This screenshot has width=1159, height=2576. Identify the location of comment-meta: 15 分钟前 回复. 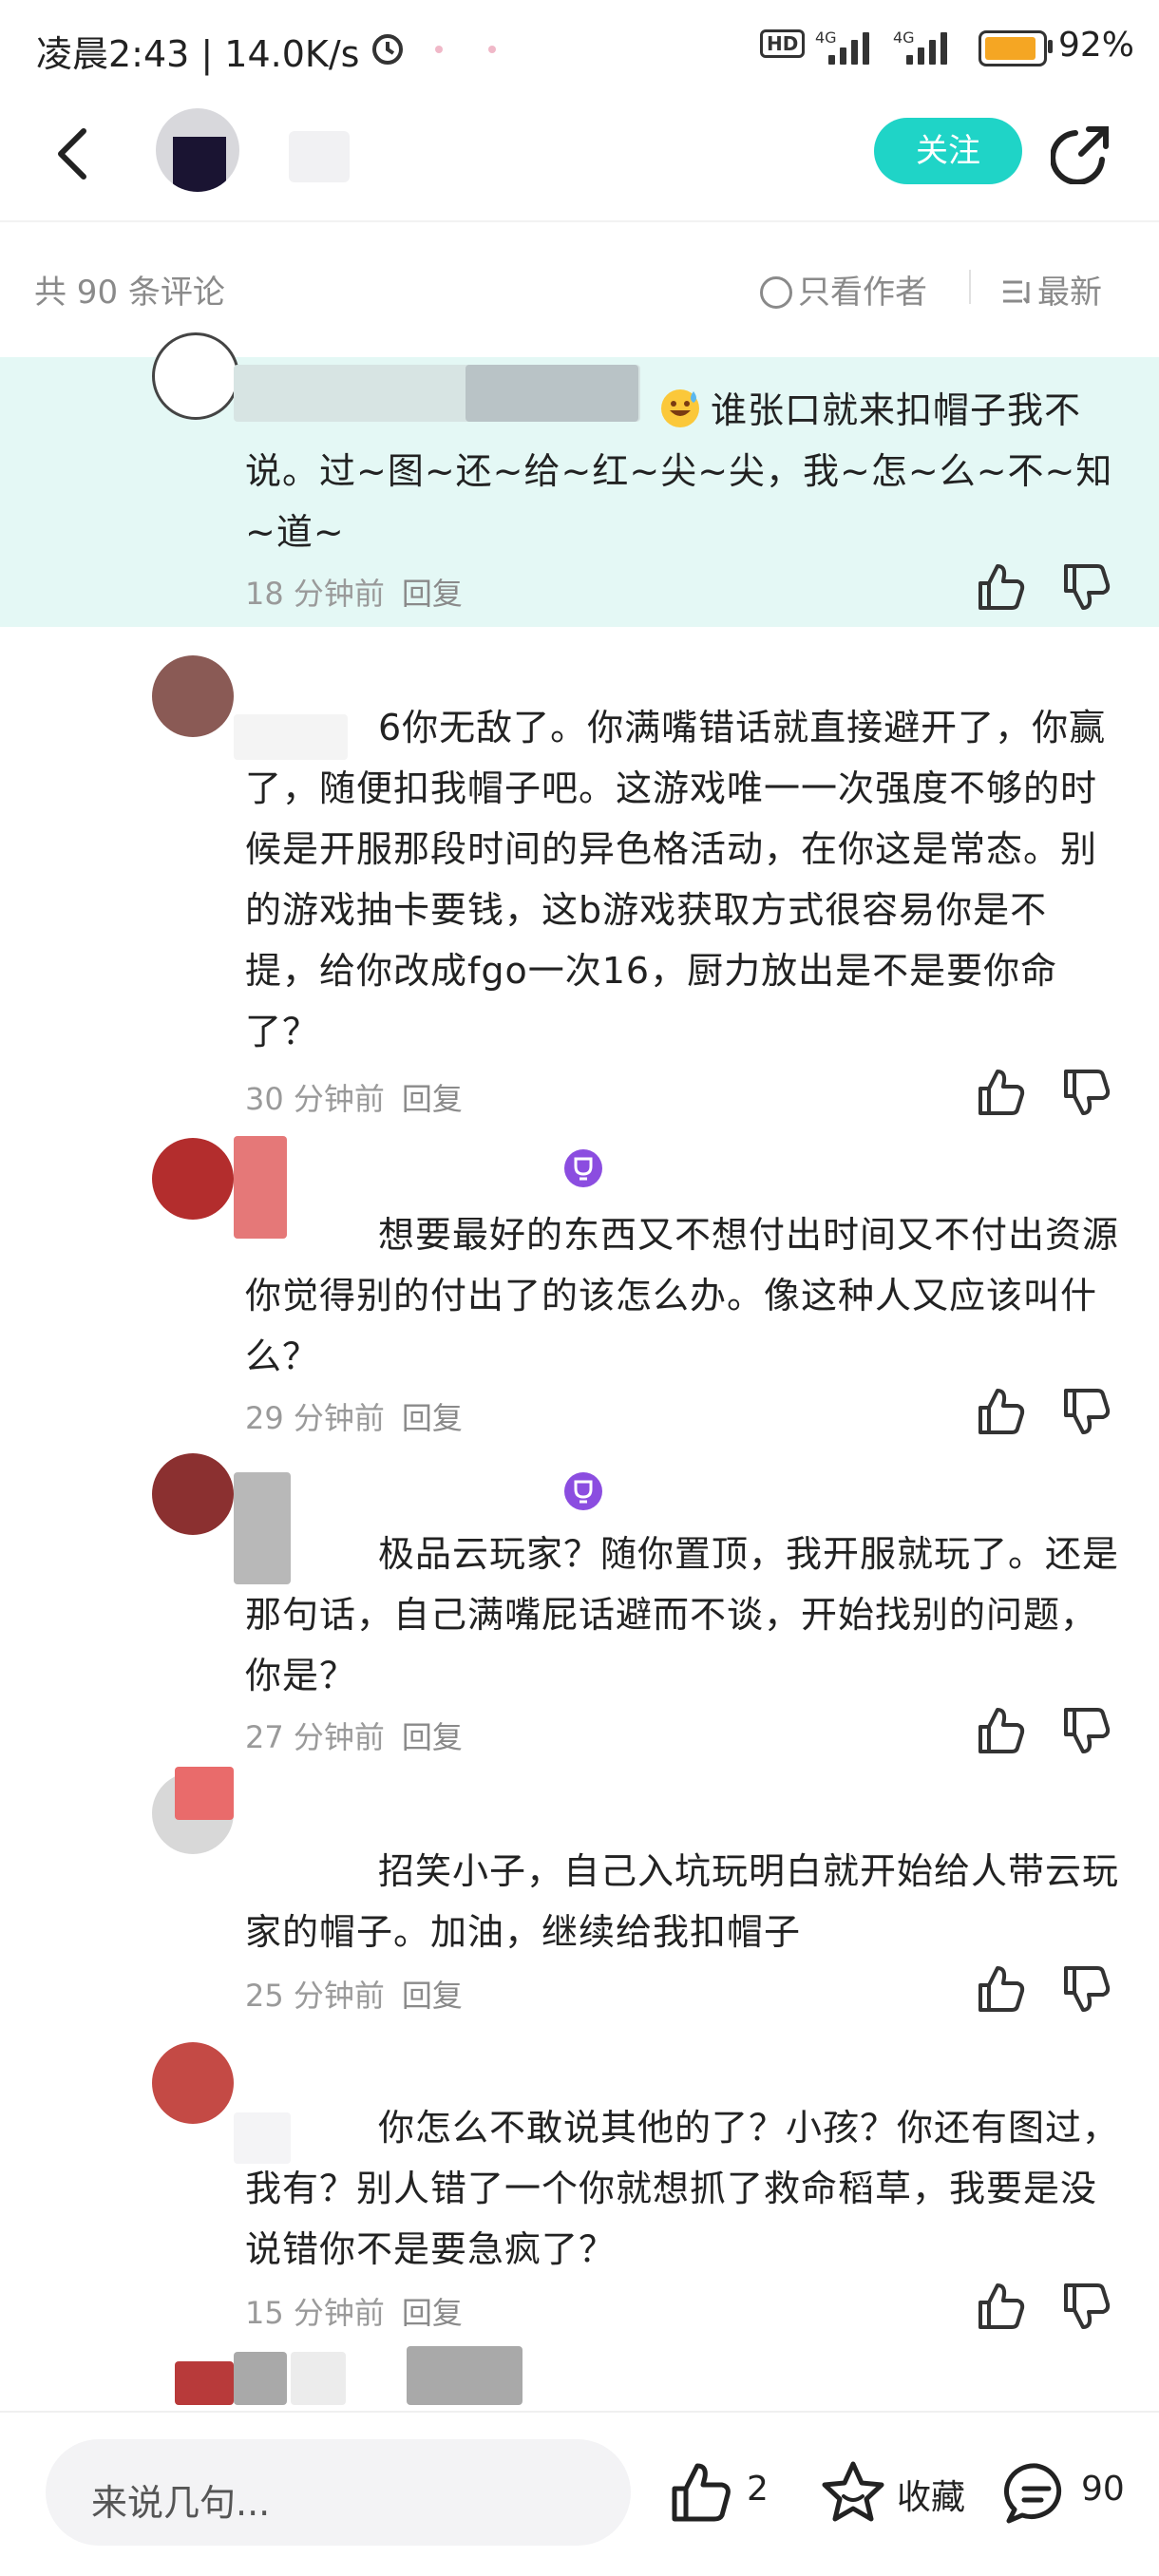
(354, 2311).